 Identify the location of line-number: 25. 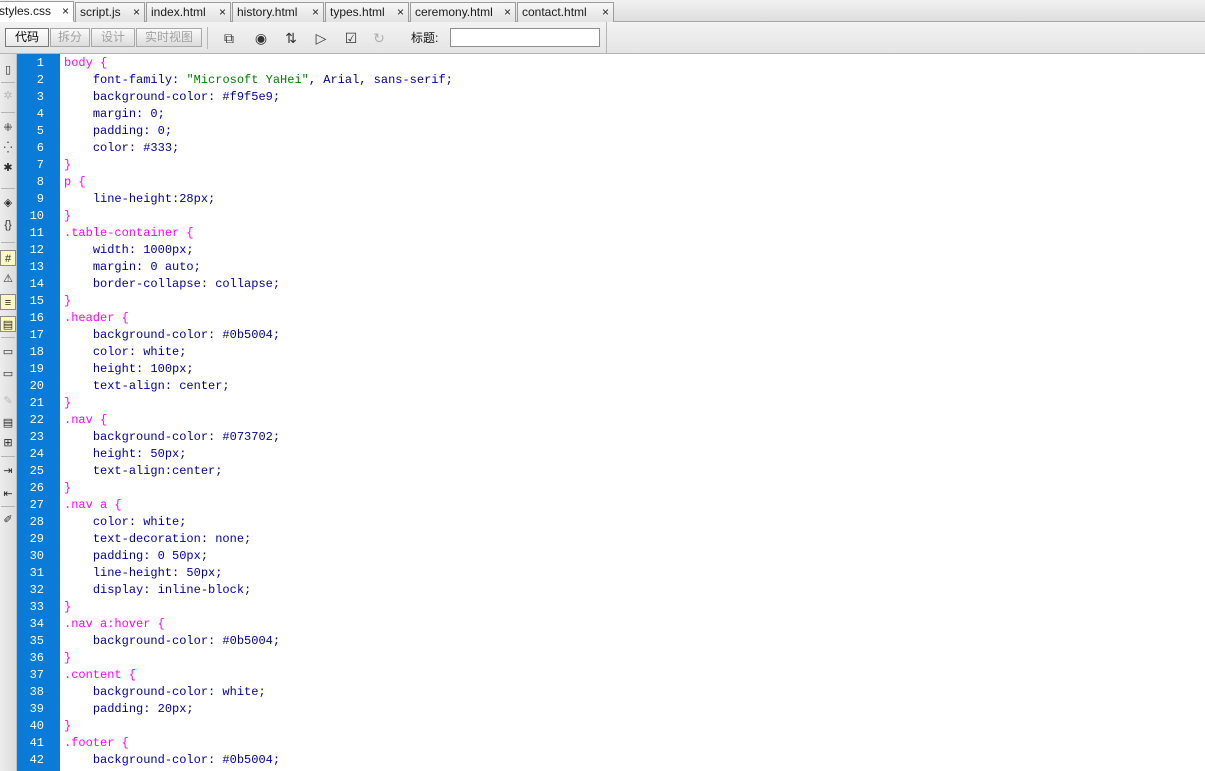
(36, 471).